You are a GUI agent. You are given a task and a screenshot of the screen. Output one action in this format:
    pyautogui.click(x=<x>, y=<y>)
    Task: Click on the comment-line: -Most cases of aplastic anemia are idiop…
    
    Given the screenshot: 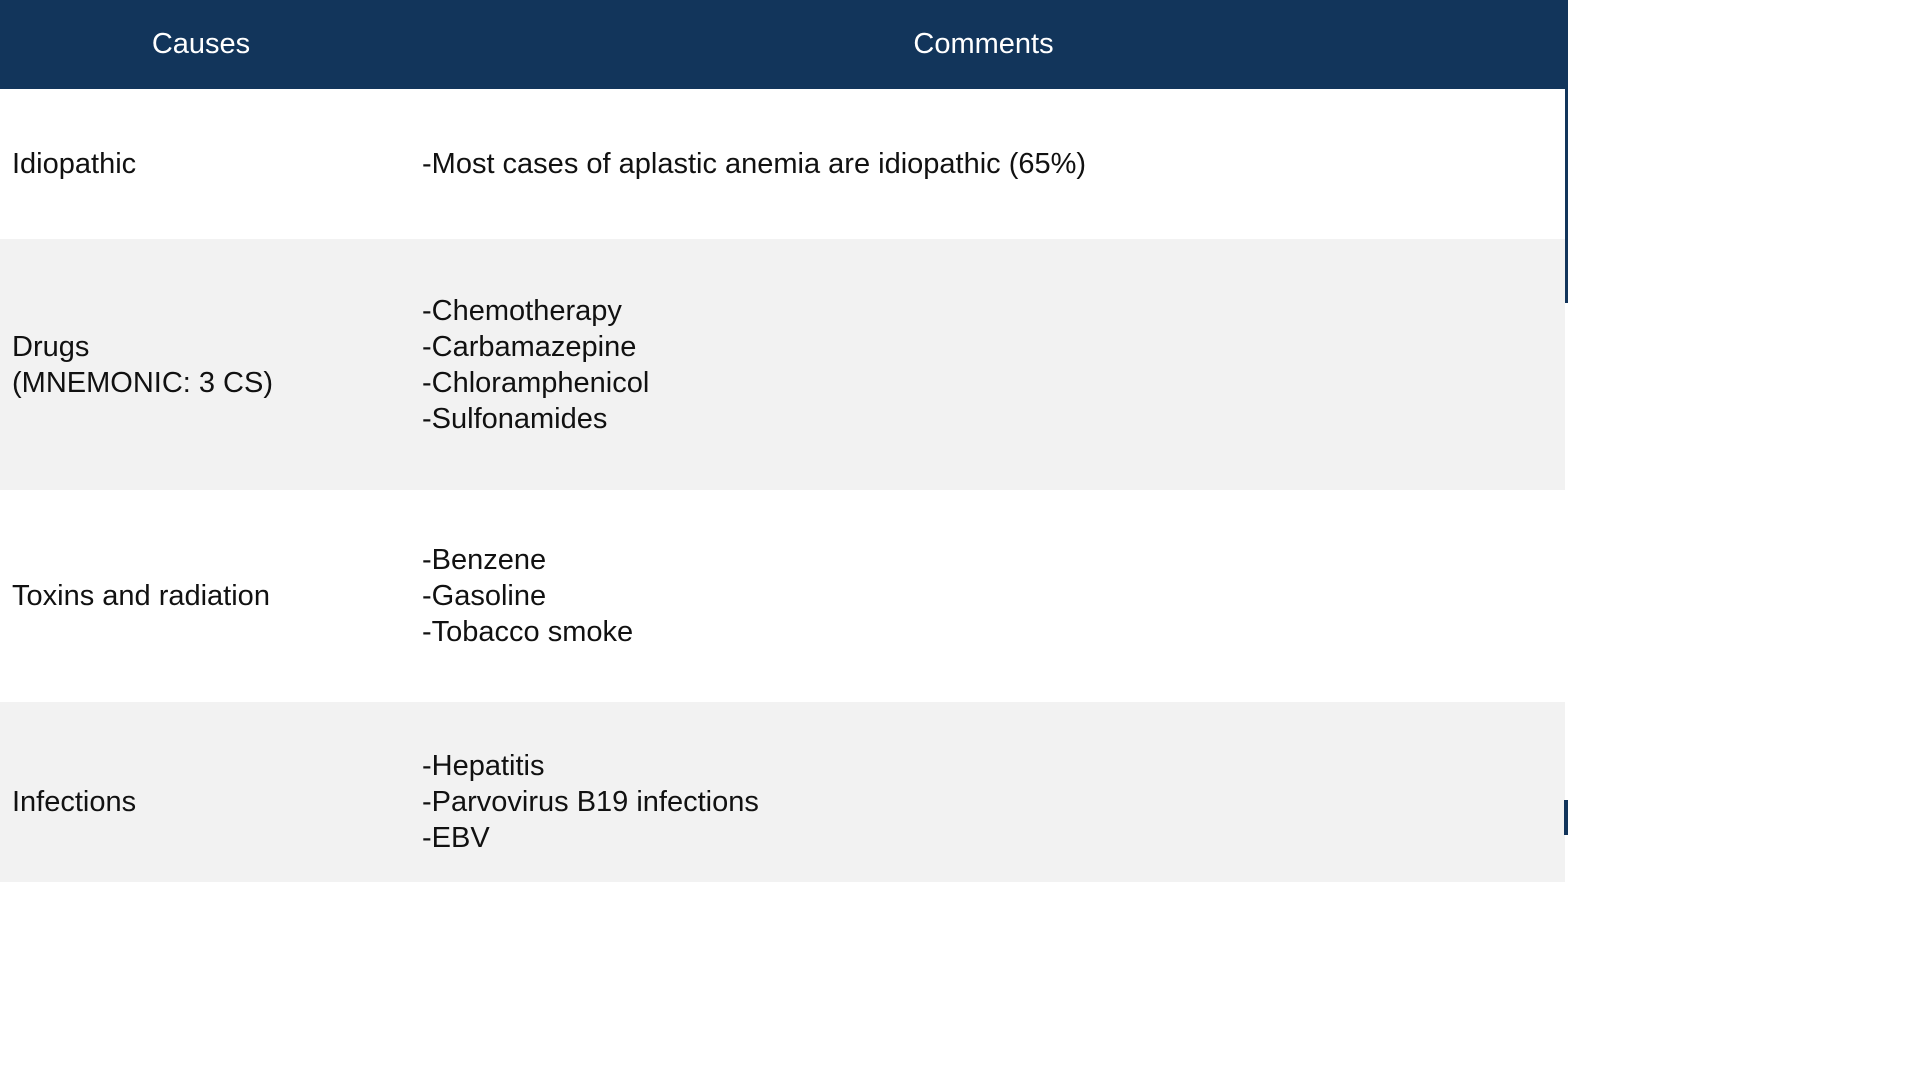 What is the action you would take?
    pyautogui.click(x=754, y=164)
    